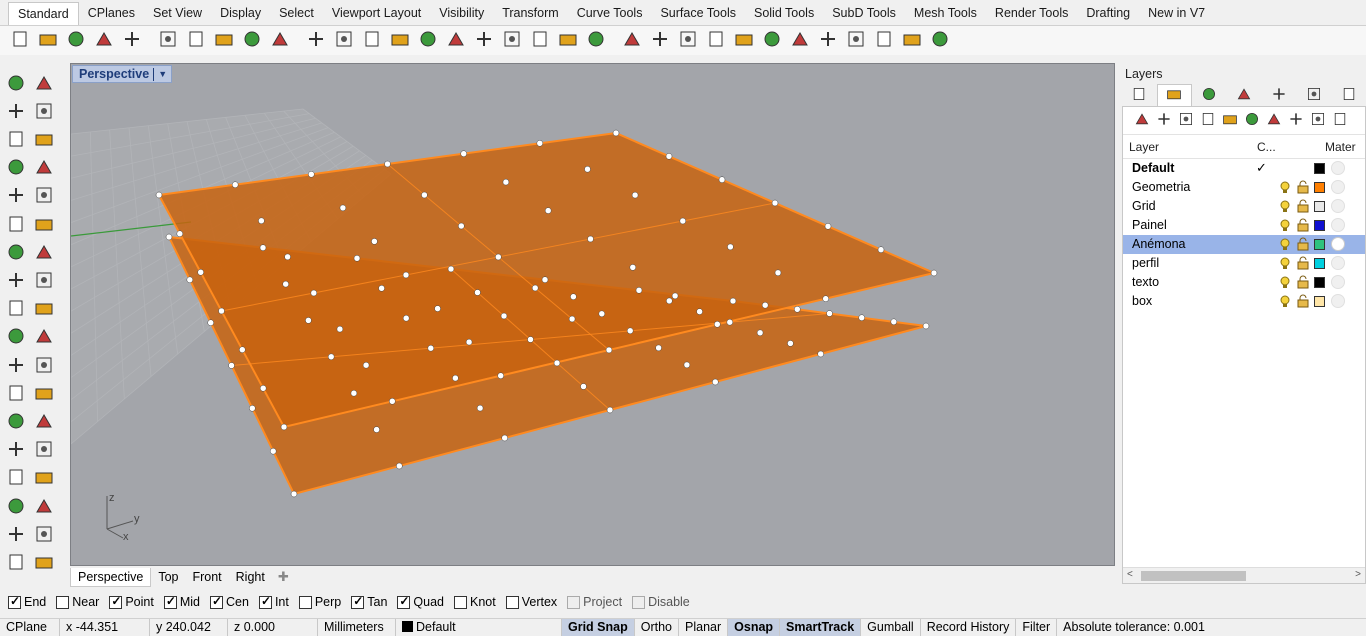 This screenshot has height=636, width=1366. I want to click on material-button, so click(744, 41).